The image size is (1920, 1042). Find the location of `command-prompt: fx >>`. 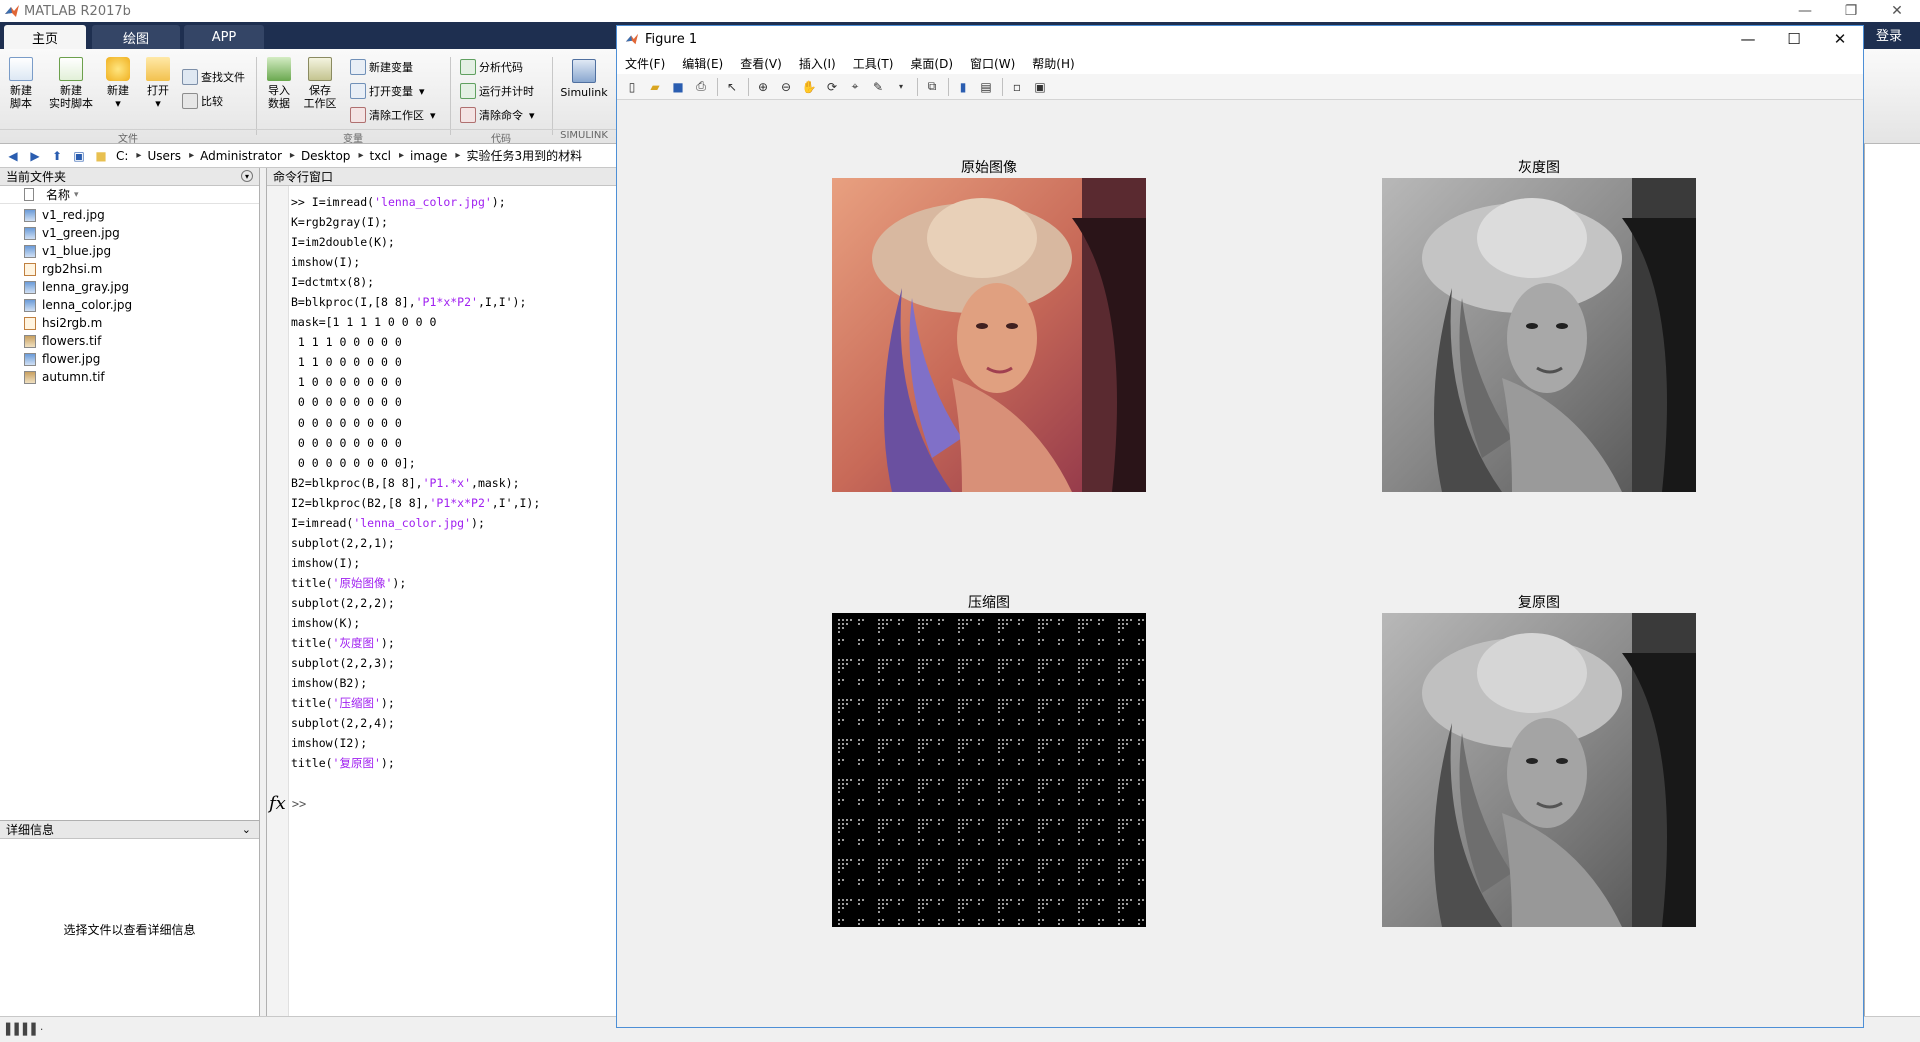

command-prompt: fx >> is located at coordinates (287, 803).